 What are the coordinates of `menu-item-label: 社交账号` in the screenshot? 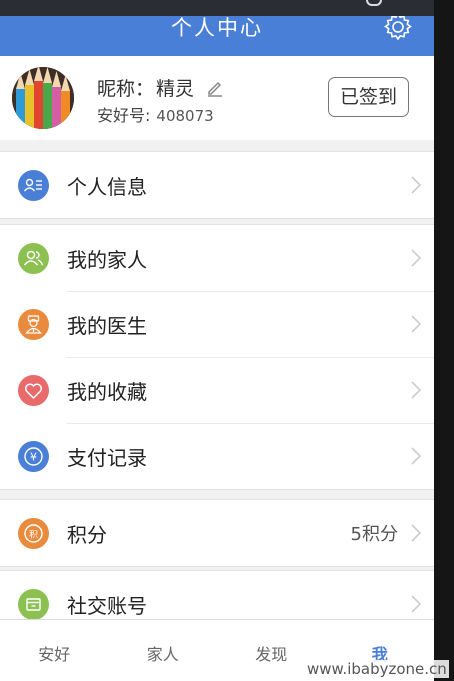 It's located at (107, 605).